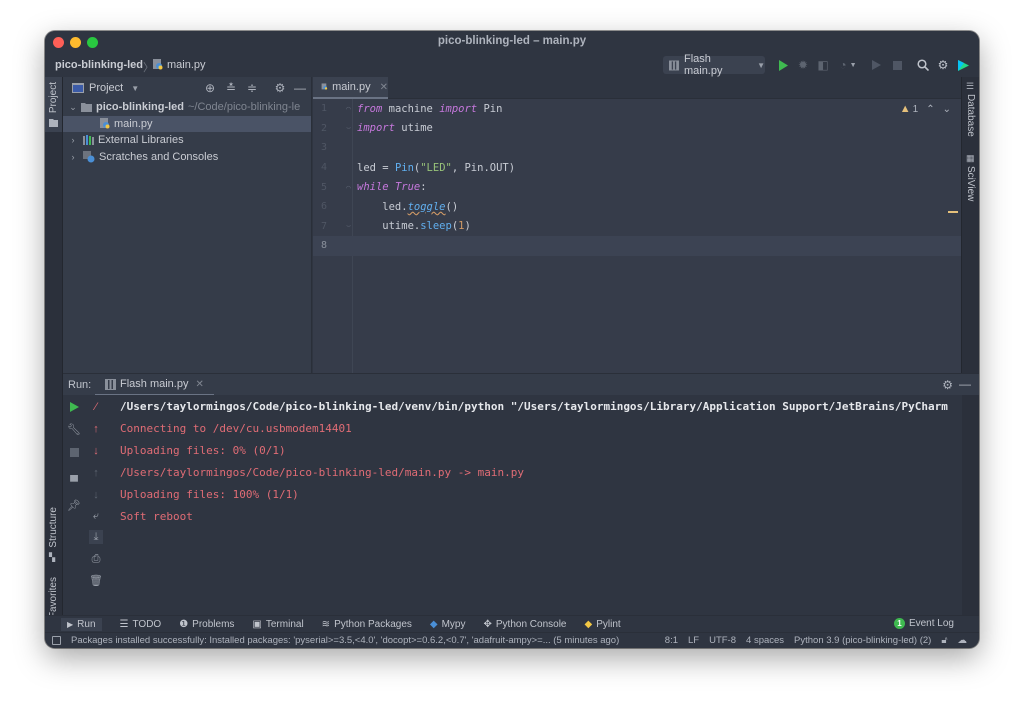 The width and height of the screenshot is (1024, 707). What do you see at coordinates (876, 65) in the screenshot?
I see `build-button` at bounding box center [876, 65].